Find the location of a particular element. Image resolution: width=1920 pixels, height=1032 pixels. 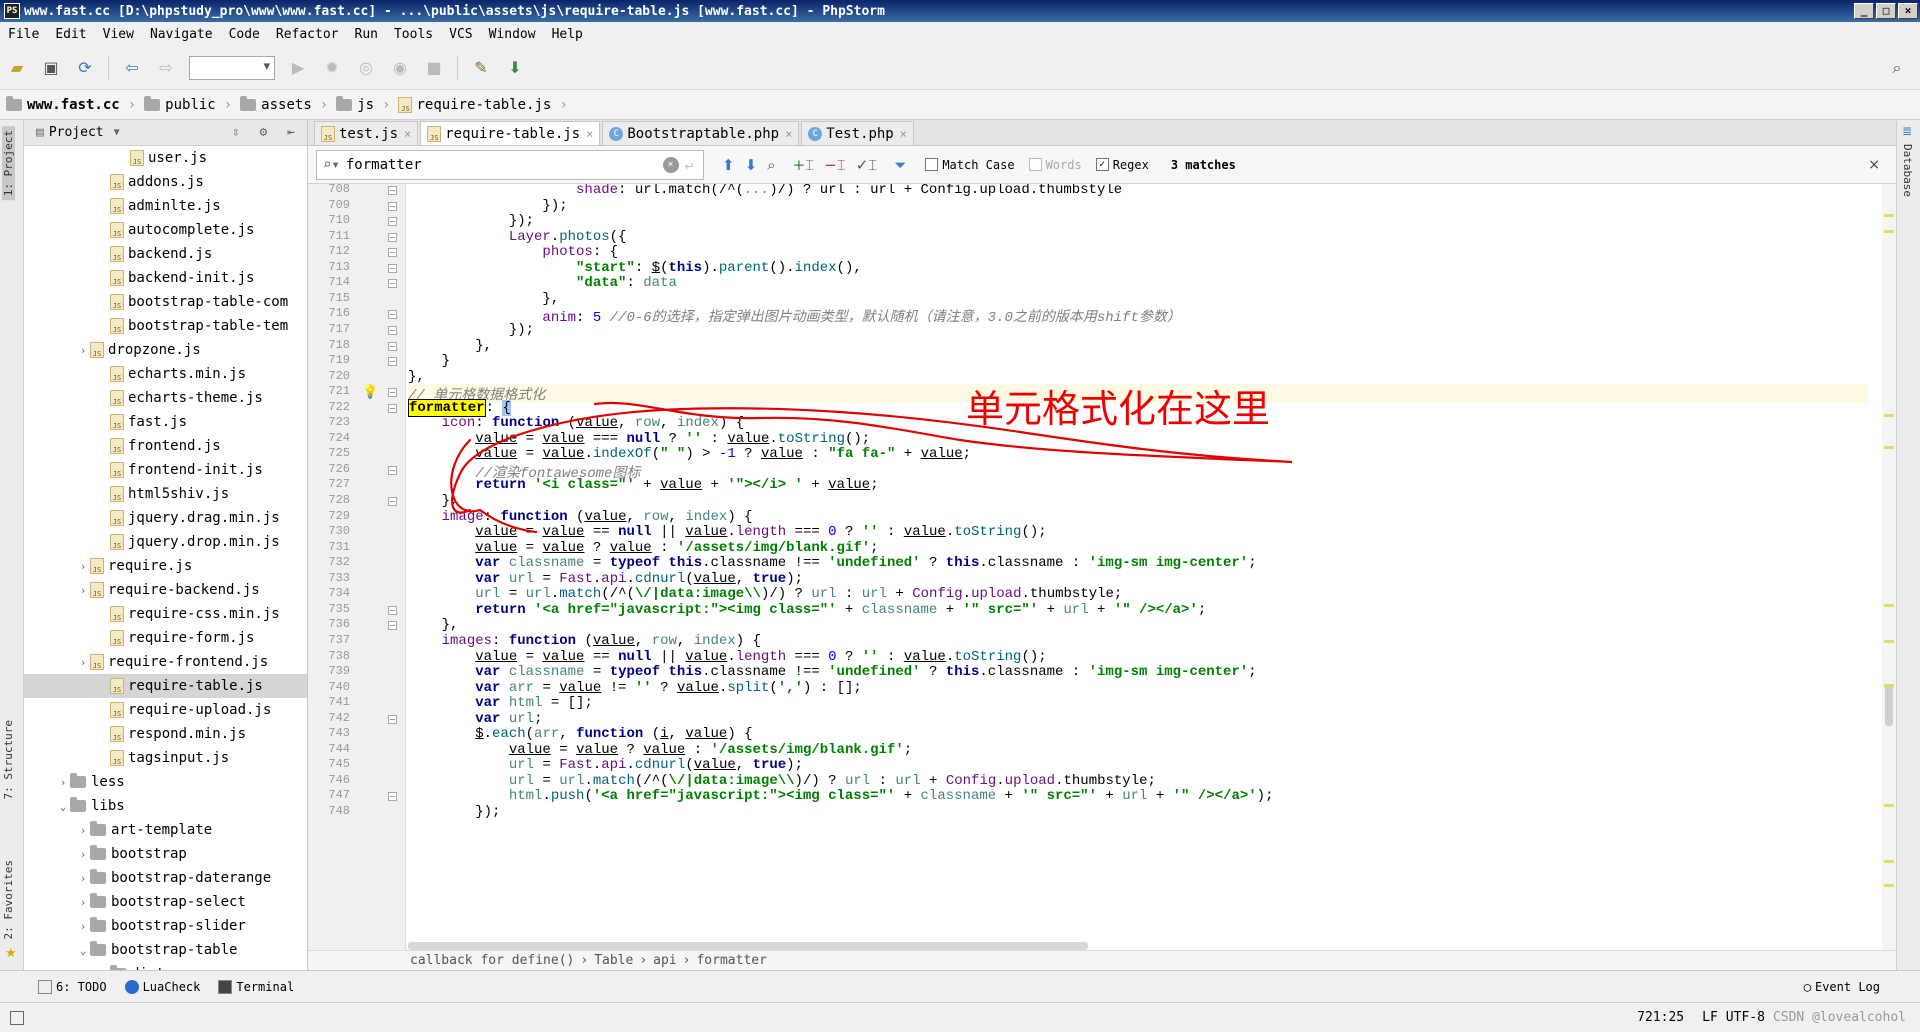

status-toggle-icon is located at coordinates (17, 1017).